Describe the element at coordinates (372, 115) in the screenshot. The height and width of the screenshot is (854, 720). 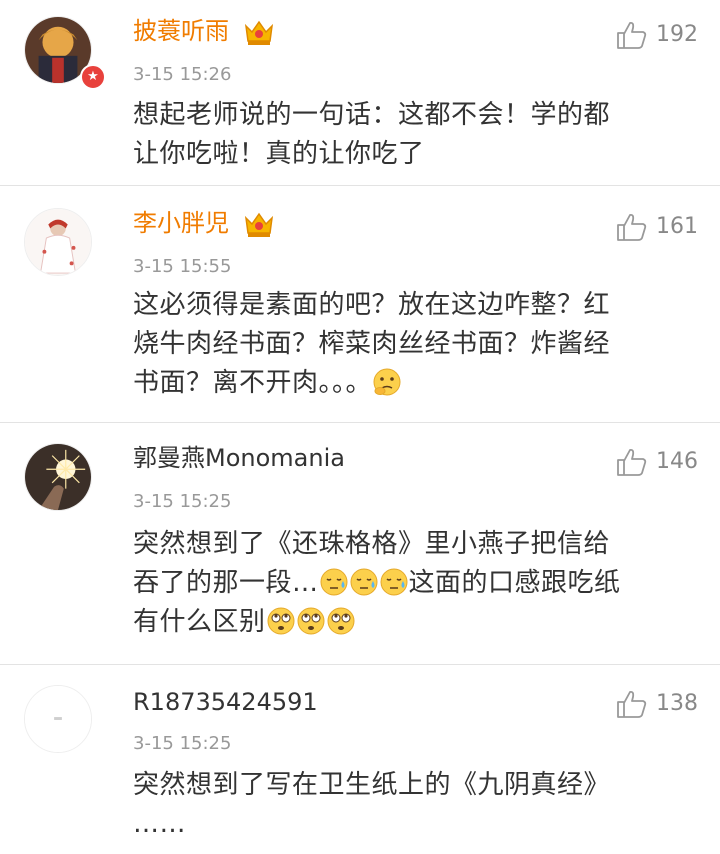
I see `comment-line: 想起老师说的一句话：这都不会！学的都` at that location.